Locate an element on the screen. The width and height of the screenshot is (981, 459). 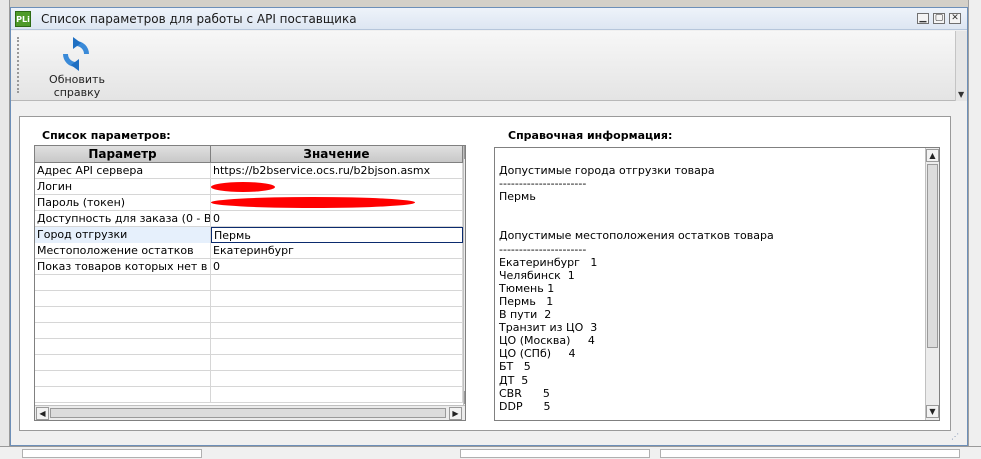
toolbar: Обновить справку ▼ is located at coordinates (489, 66).